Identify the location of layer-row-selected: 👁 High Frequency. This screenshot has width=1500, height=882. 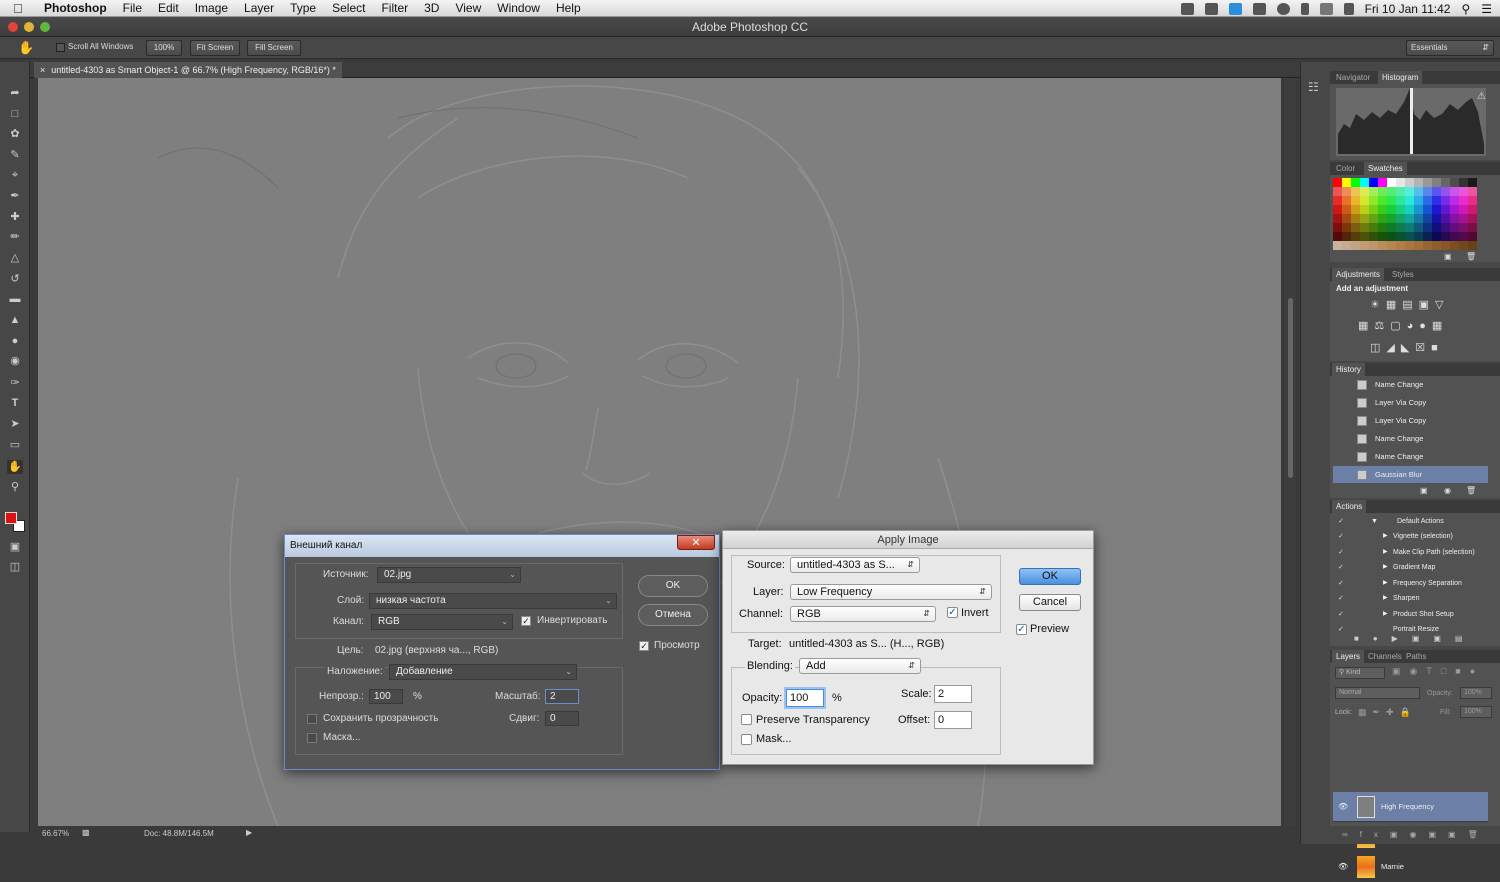
(1410, 807).